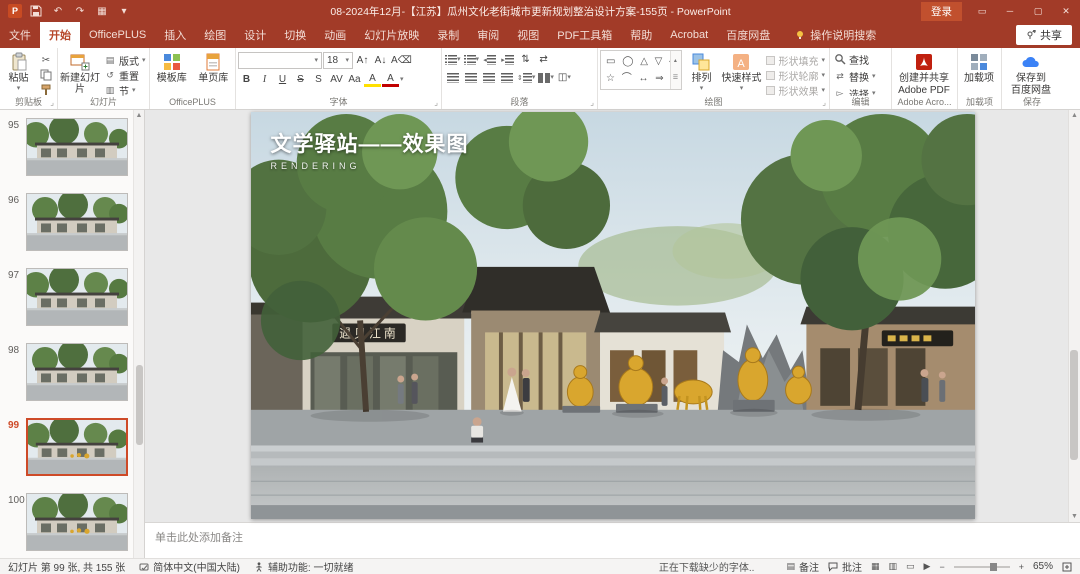 The image size is (1080, 574). Describe the element at coordinates (742, 88) in the screenshot. I see `quick-styles-dropdown-arrow: ▾` at that location.